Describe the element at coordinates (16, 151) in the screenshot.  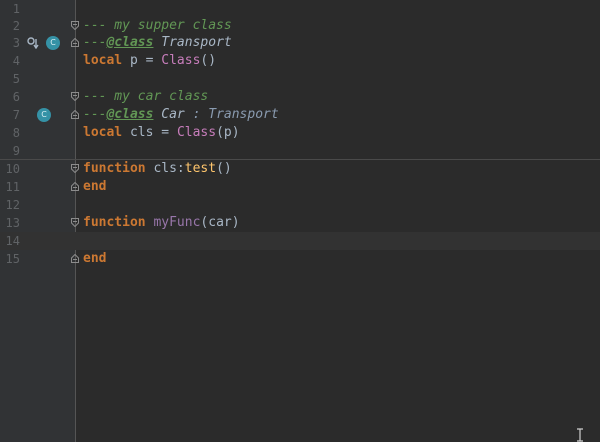
I see `line-number: 9` at that location.